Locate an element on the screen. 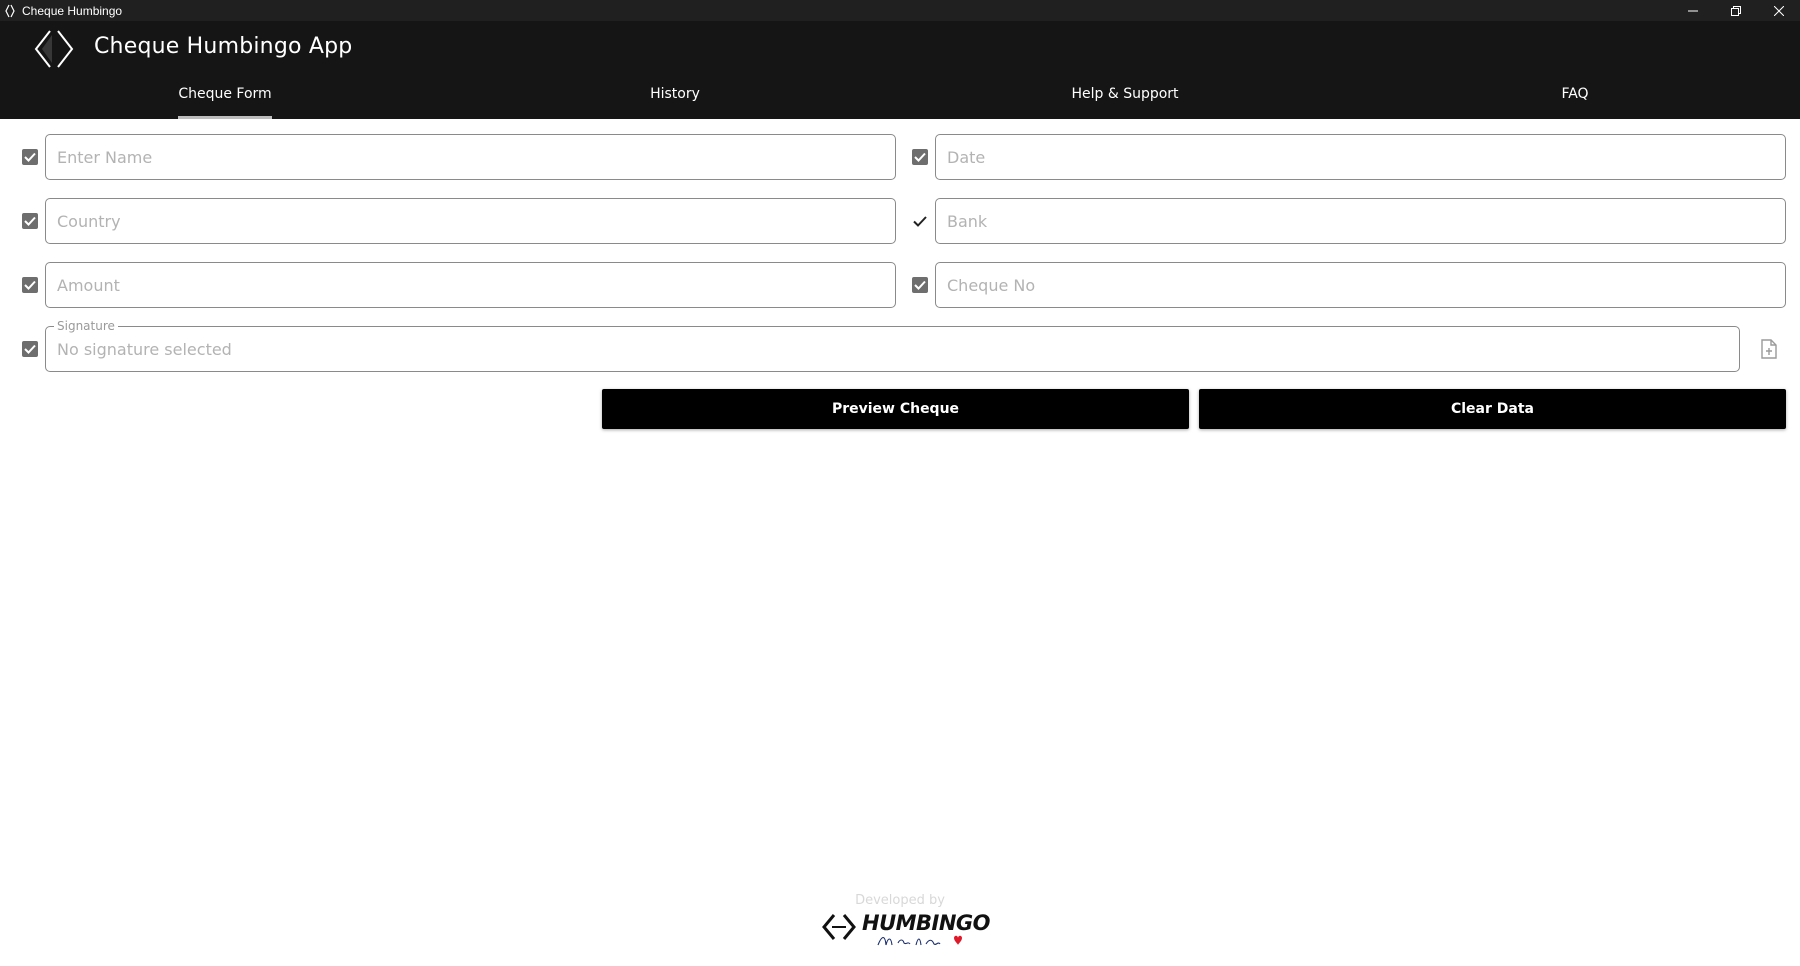 This screenshot has width=1800, height=966. cheque-no-input is located at coordinates (1360, 285).